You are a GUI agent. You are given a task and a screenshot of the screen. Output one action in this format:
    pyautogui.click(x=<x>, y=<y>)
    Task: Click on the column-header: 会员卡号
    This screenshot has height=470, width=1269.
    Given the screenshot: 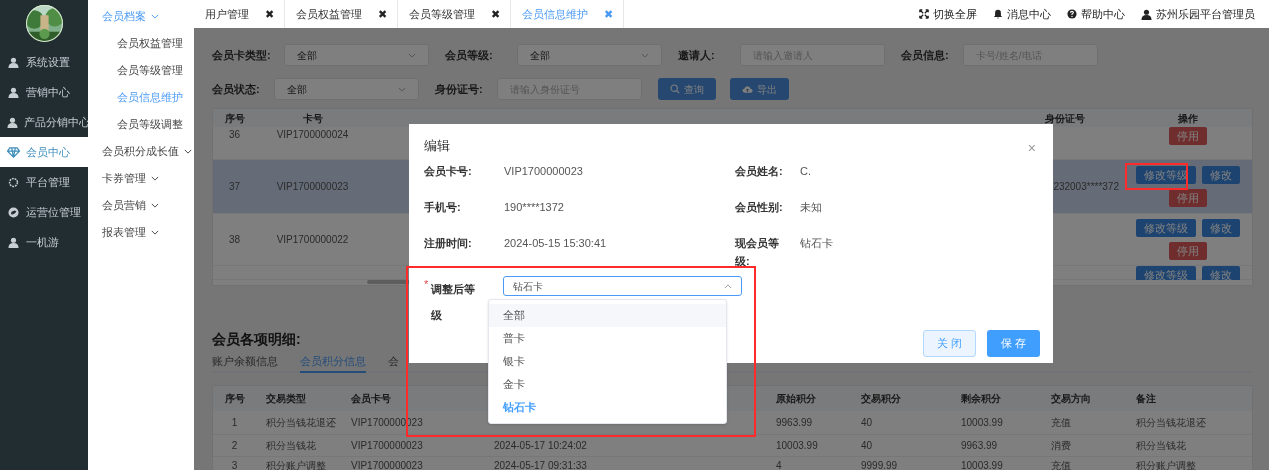 What is the action you would take?
    pyautogui.click(x=371, y=399)
    